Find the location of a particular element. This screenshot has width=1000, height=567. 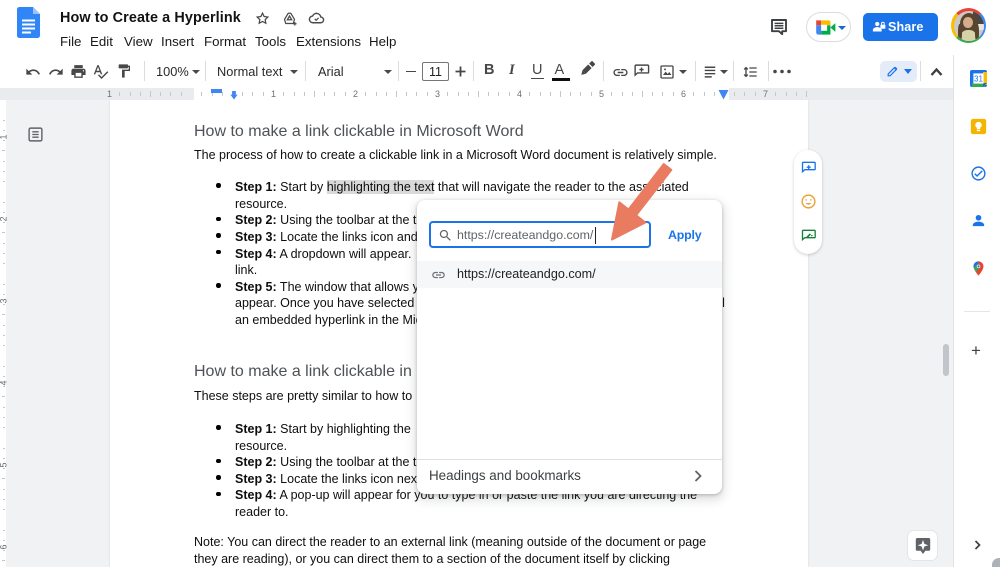

svg-text: 31 is located at coordinates (978, 78).